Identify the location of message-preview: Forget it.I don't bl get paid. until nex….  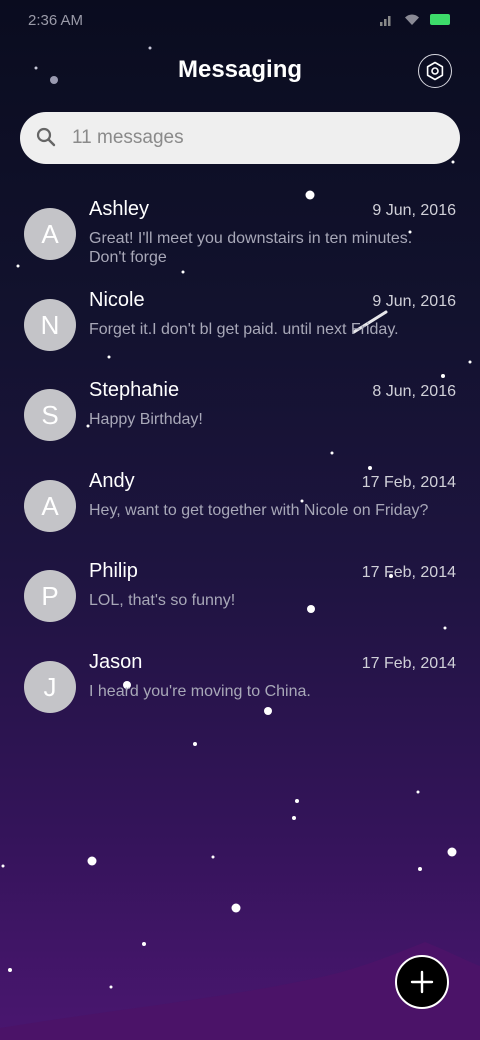
(244, 329).